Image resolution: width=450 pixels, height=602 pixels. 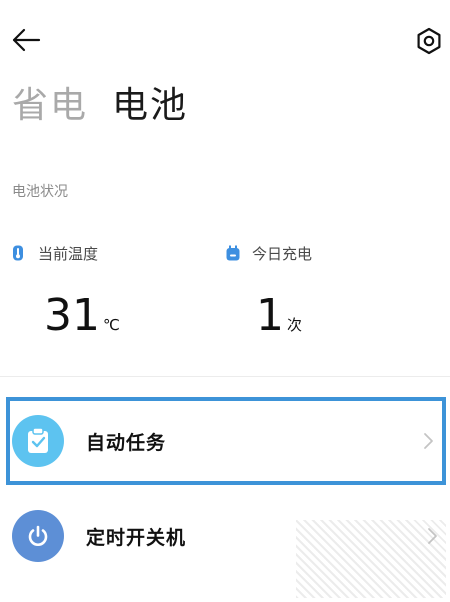 What do you see at coordinates (126, 442) in the screenshot?
I see `auto-tasks-label: 自动任务` at bounding box center [126, 442].